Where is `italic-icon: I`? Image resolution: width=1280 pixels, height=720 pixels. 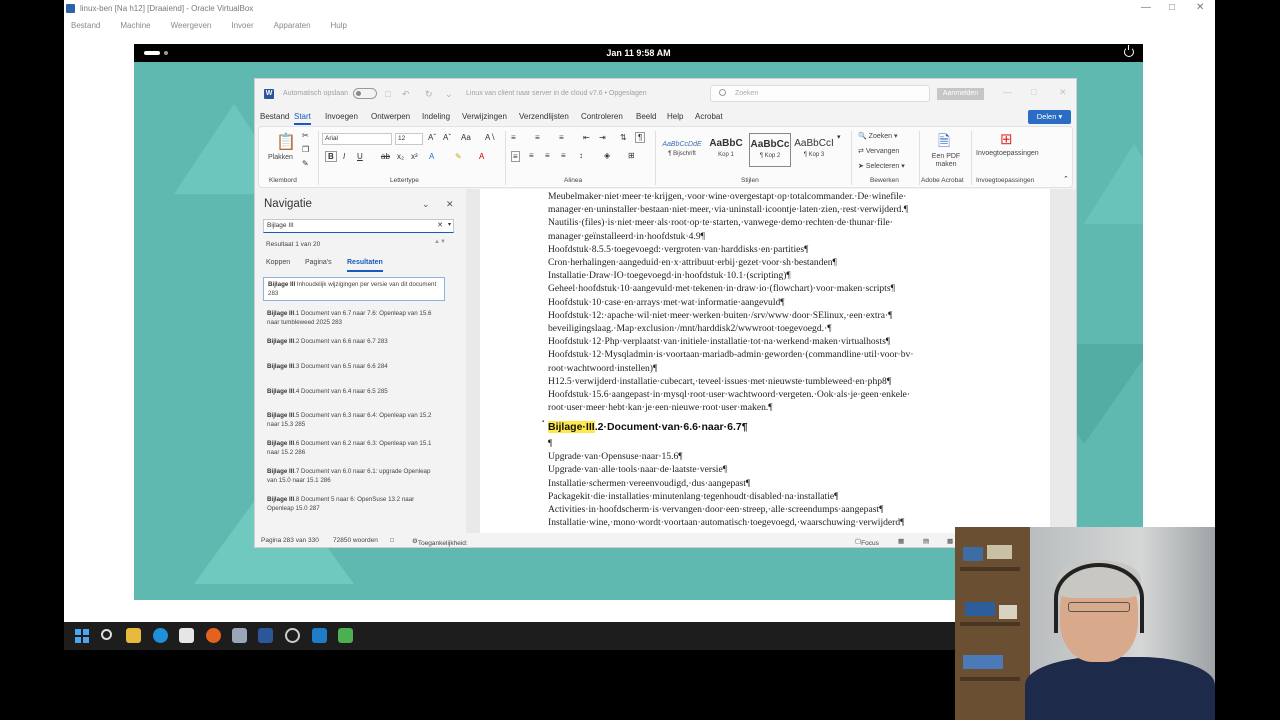
italic-icon: I is located at coordinates (344, 156).